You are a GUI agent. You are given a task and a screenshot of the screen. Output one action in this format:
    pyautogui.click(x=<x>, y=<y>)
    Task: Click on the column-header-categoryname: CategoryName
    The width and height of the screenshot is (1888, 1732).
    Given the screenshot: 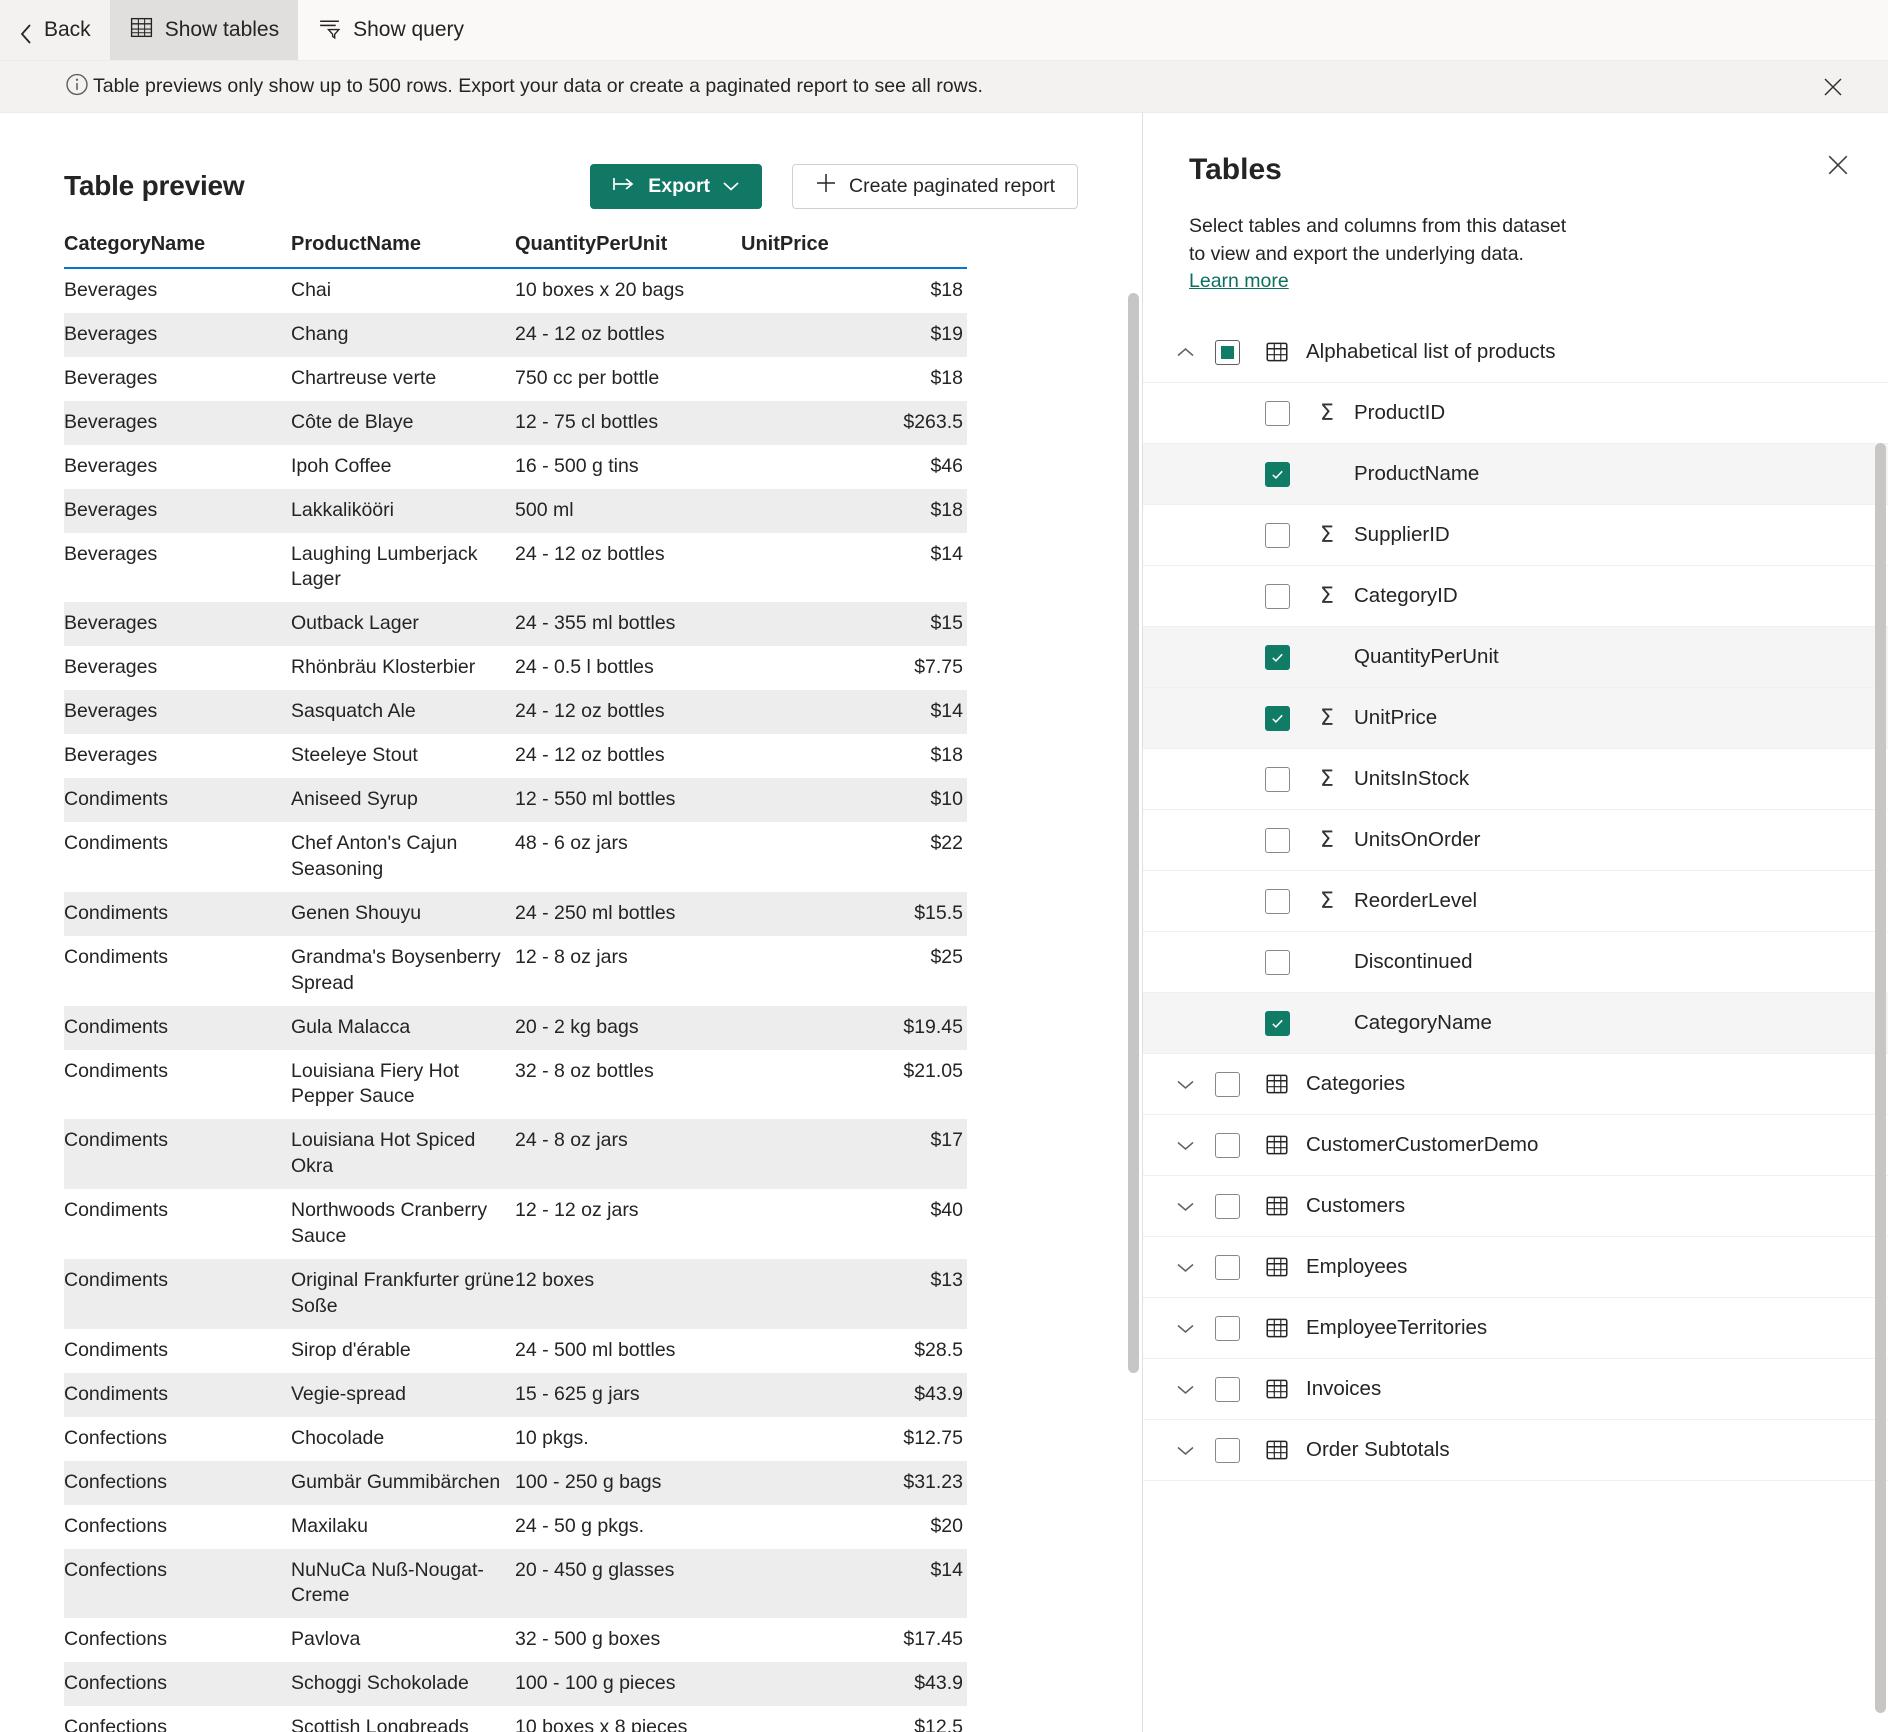 What is the action you would take?
    pyautogui.click(x=177, y=247)
    